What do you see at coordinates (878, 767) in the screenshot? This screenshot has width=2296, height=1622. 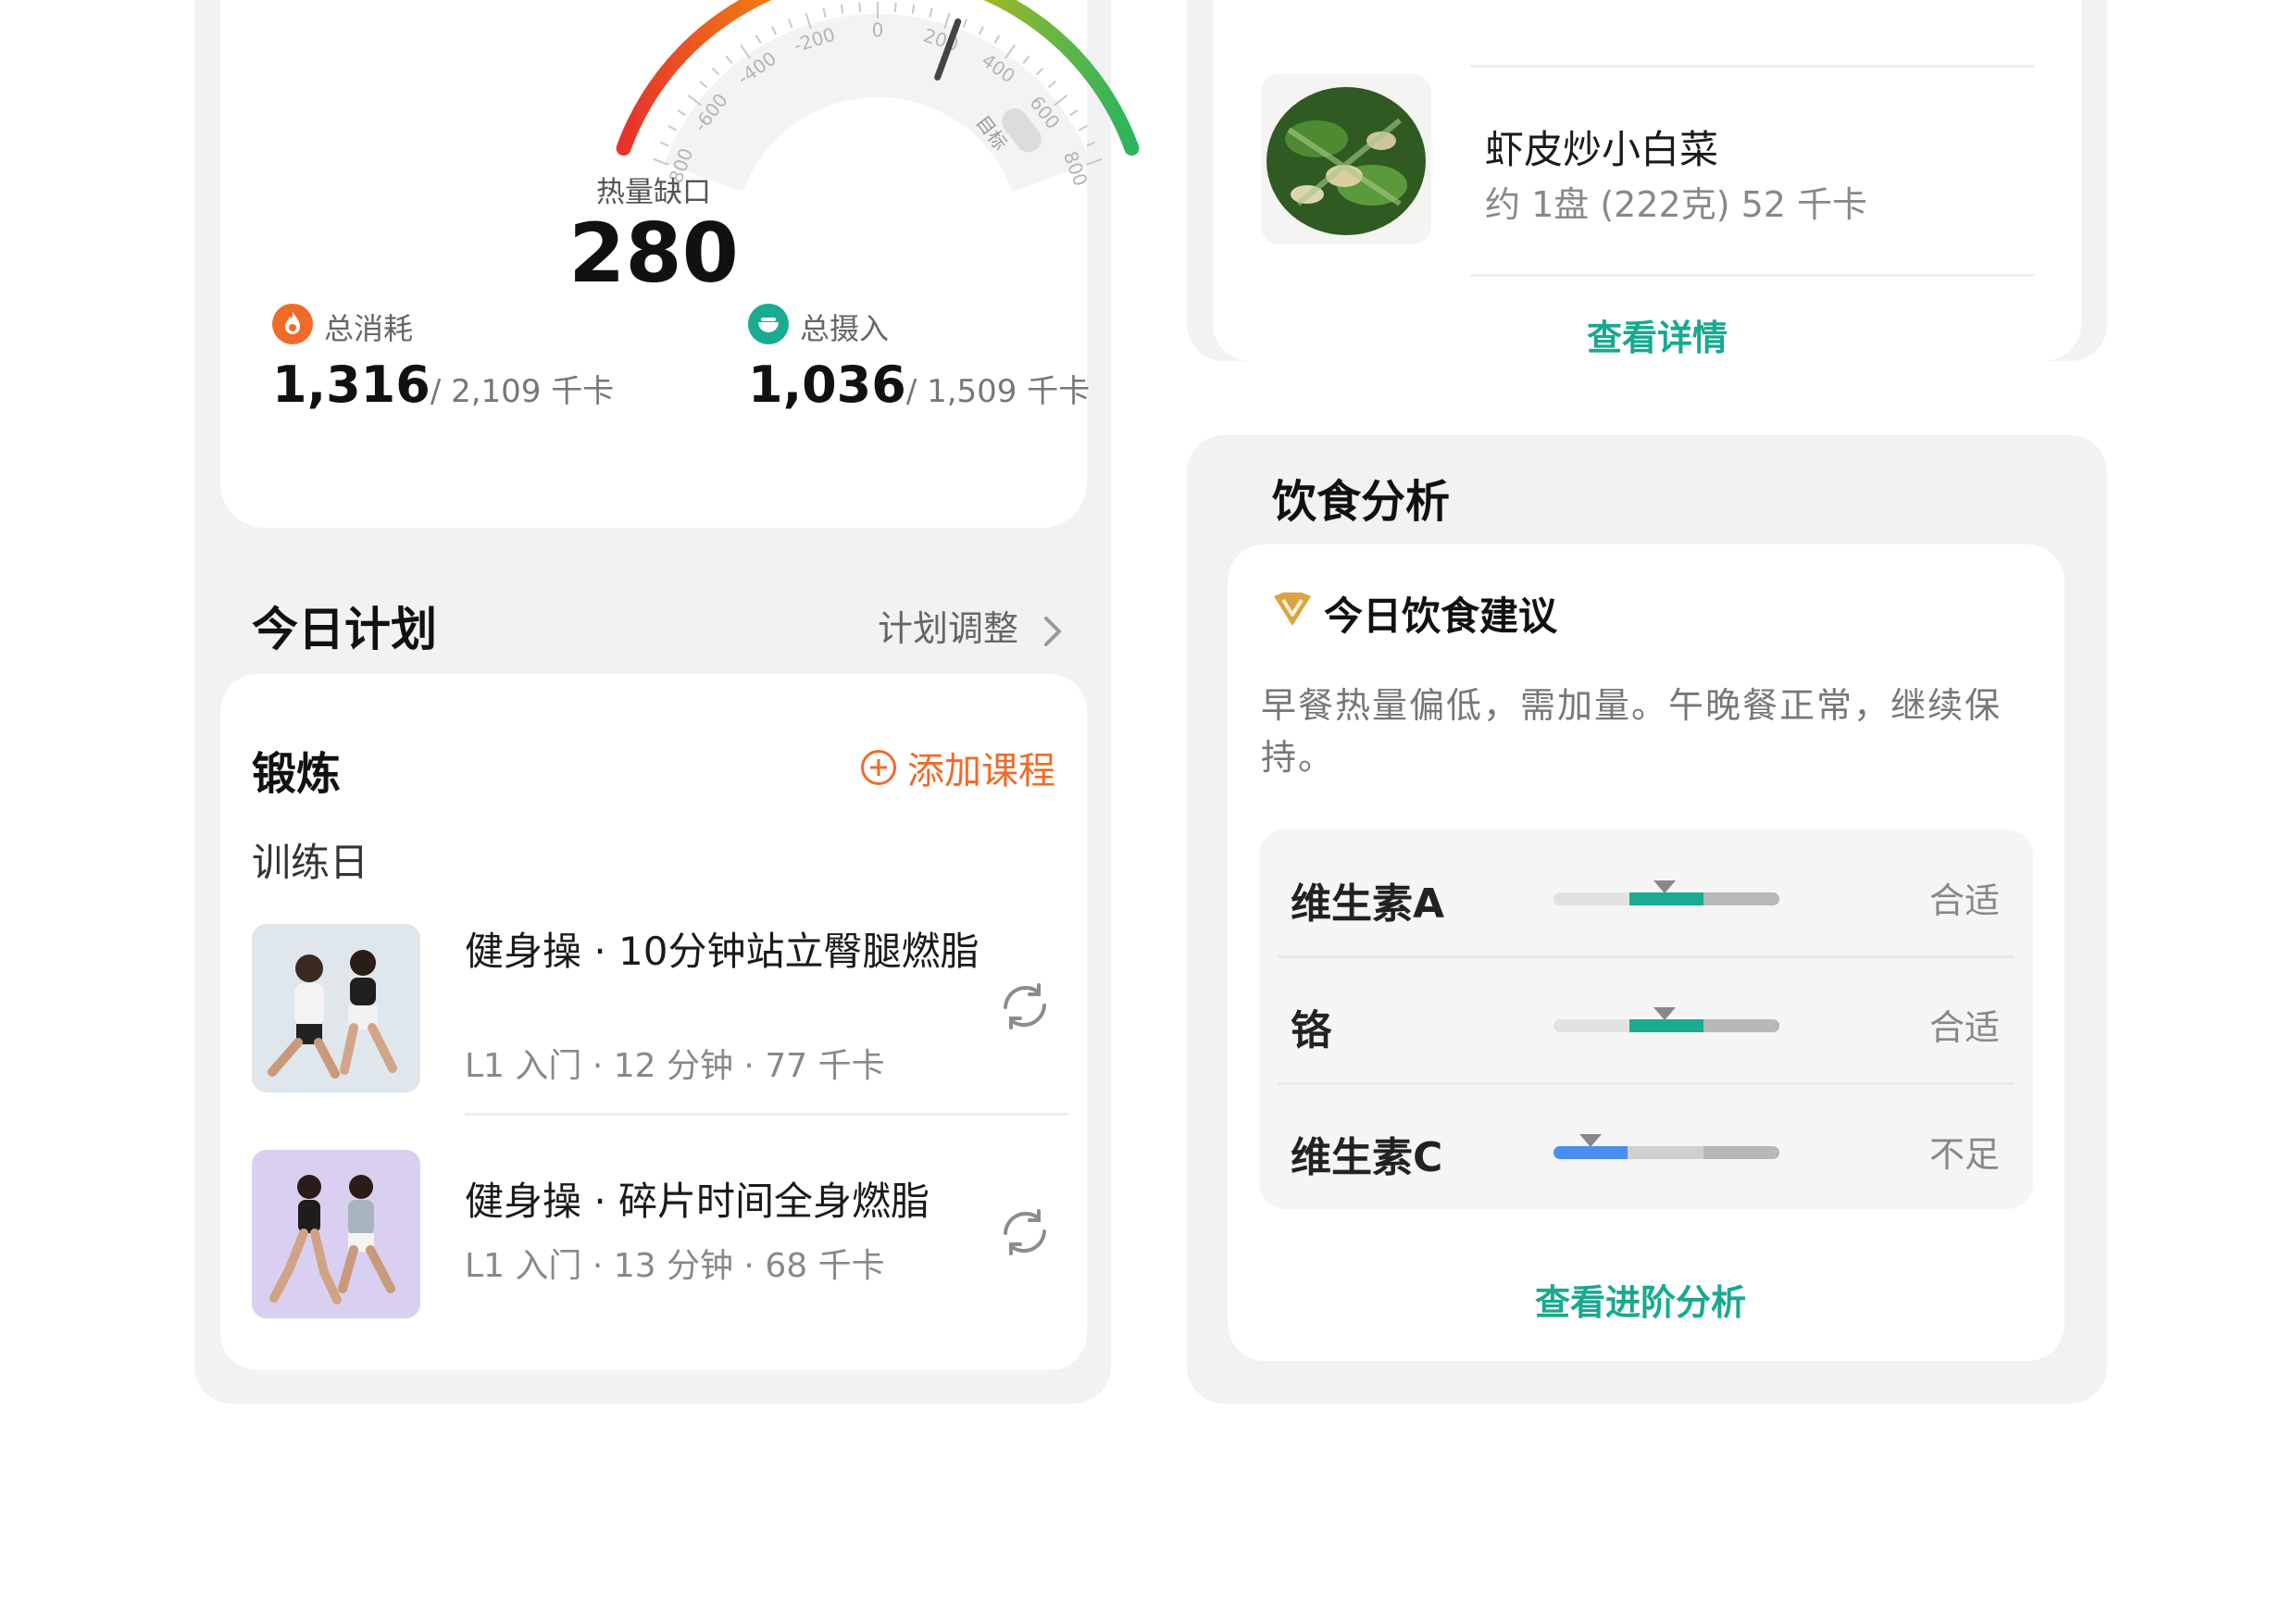 I see `plus-circle-icon` at bounding box center [878, 767].